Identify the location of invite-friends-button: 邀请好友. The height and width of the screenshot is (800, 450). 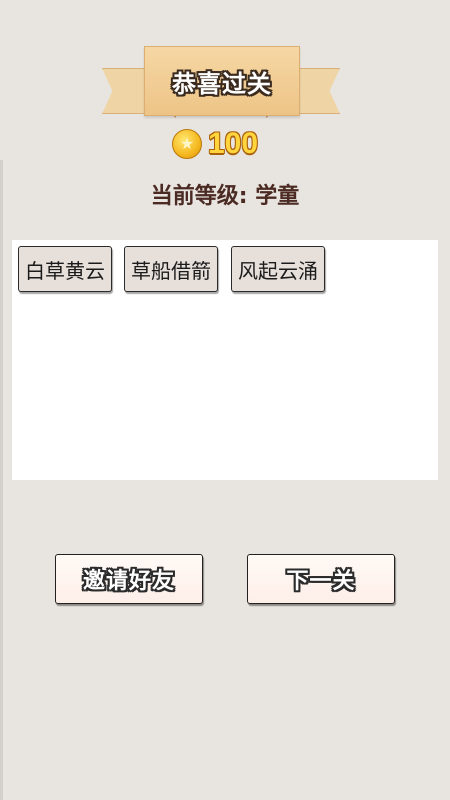
(129, 579).